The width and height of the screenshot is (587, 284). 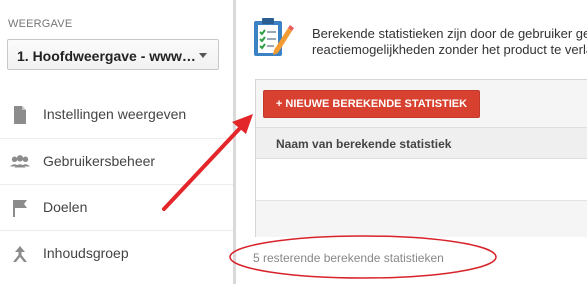 What do you see at coordinates (274, 37) in the screenshot?
I see `clipboard-pencil-icon` at bounding box center [274, 37].